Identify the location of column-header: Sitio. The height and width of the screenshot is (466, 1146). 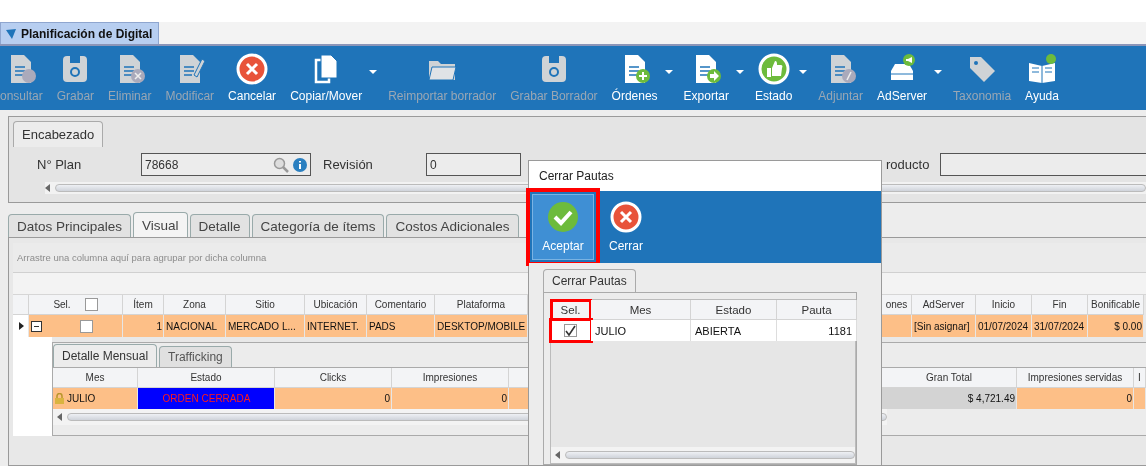
(265, 305).